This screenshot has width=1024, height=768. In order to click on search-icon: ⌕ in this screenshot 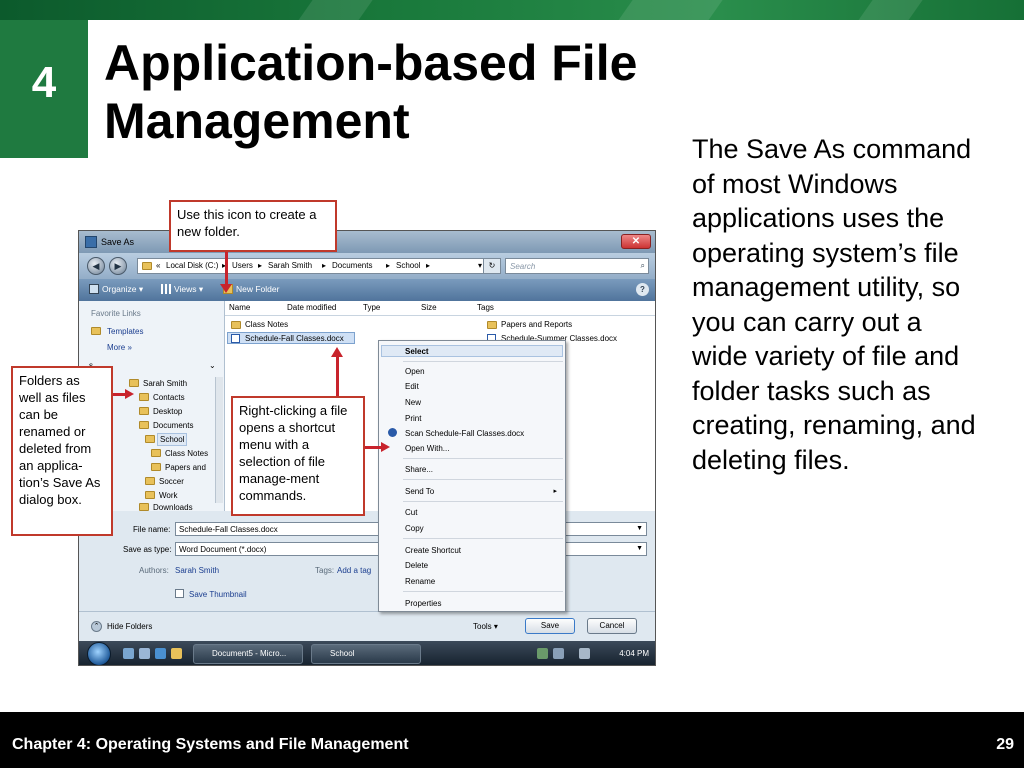, I will do `click(643, 266)`.